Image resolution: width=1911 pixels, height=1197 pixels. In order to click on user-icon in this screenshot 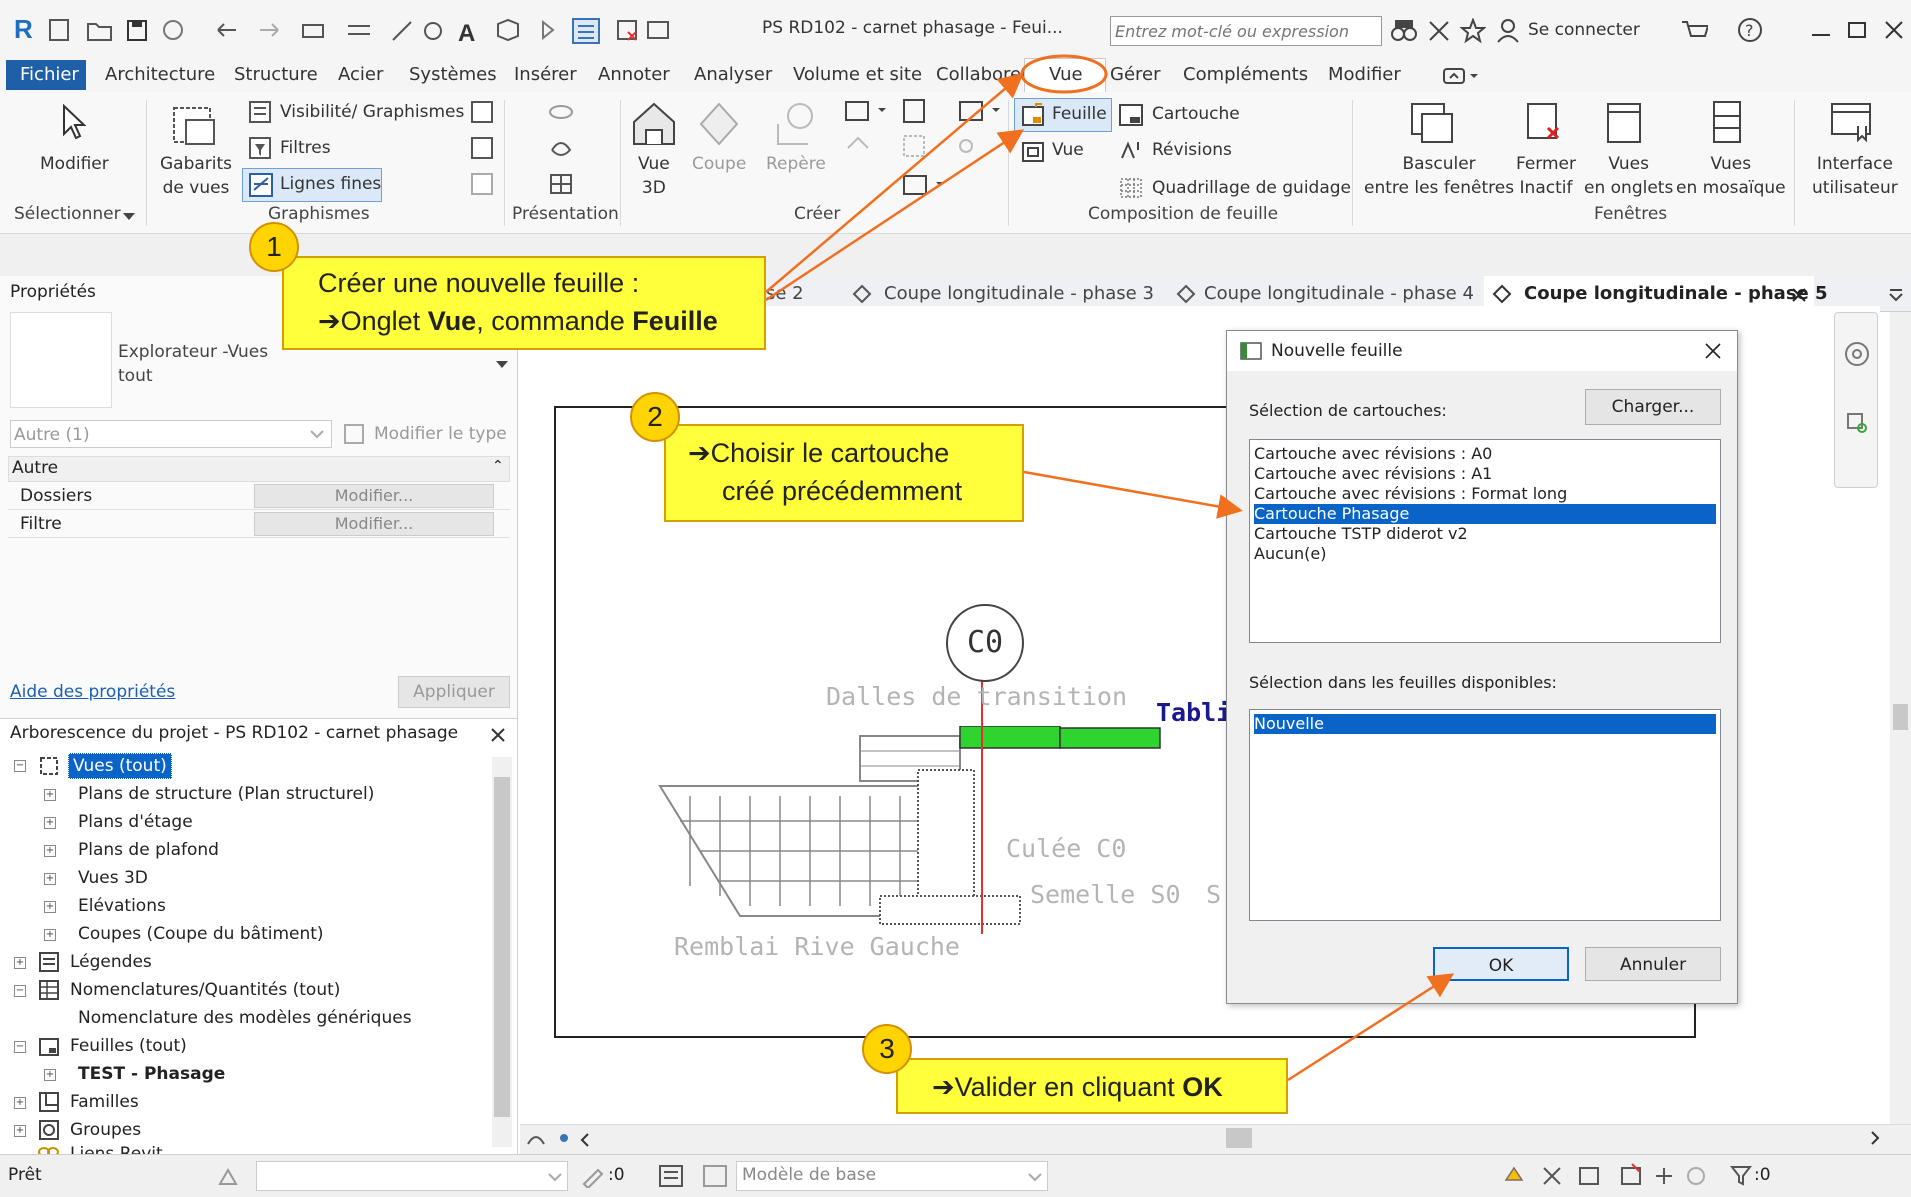, I will do `click(1508, 31)`.